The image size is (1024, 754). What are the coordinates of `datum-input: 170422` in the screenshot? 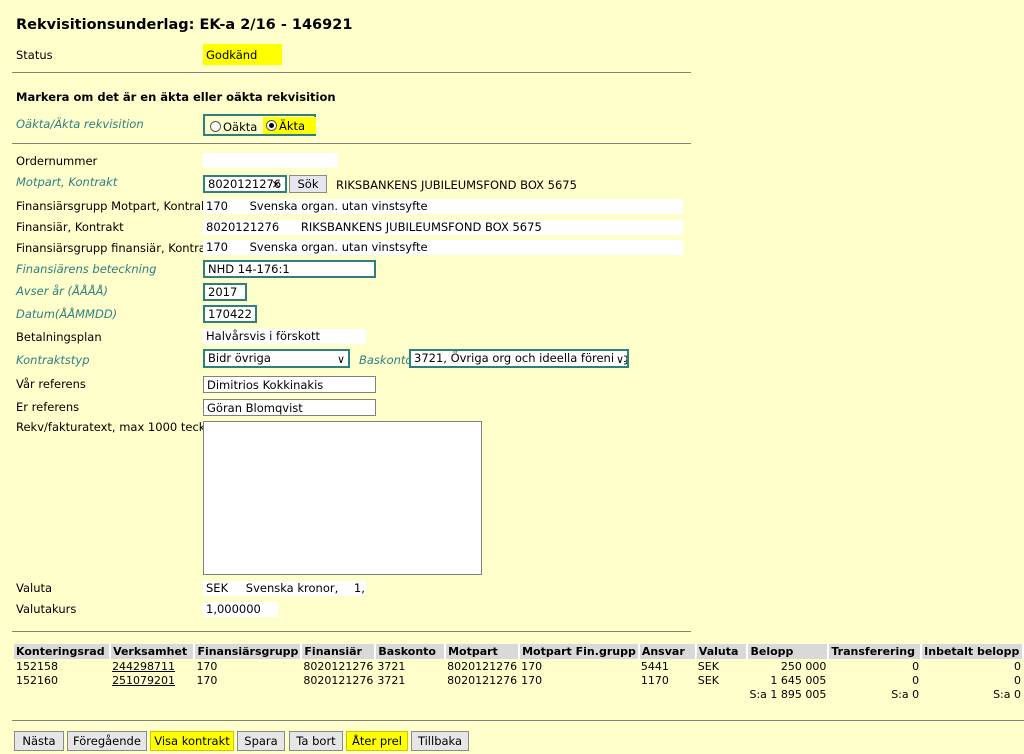 It's located at (230, 314).